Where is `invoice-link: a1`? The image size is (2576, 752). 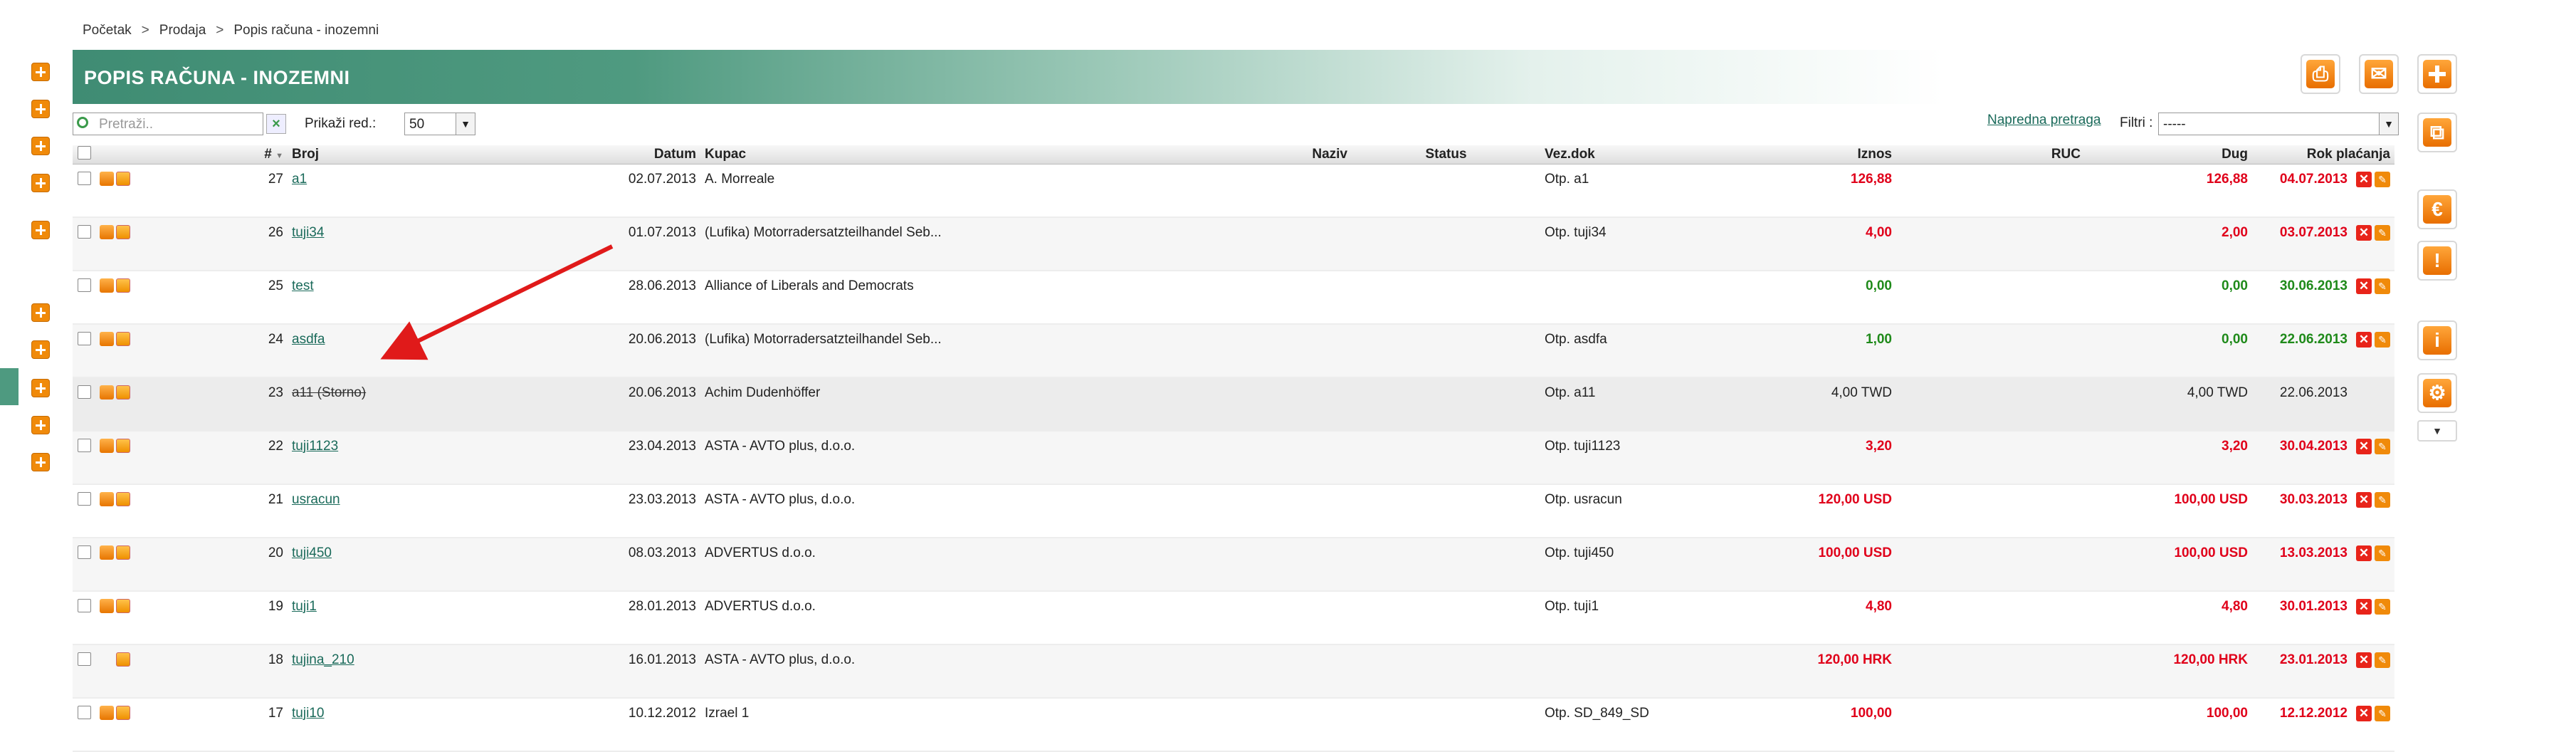
invoice-link: a1 is located at coordinates (299, 180).